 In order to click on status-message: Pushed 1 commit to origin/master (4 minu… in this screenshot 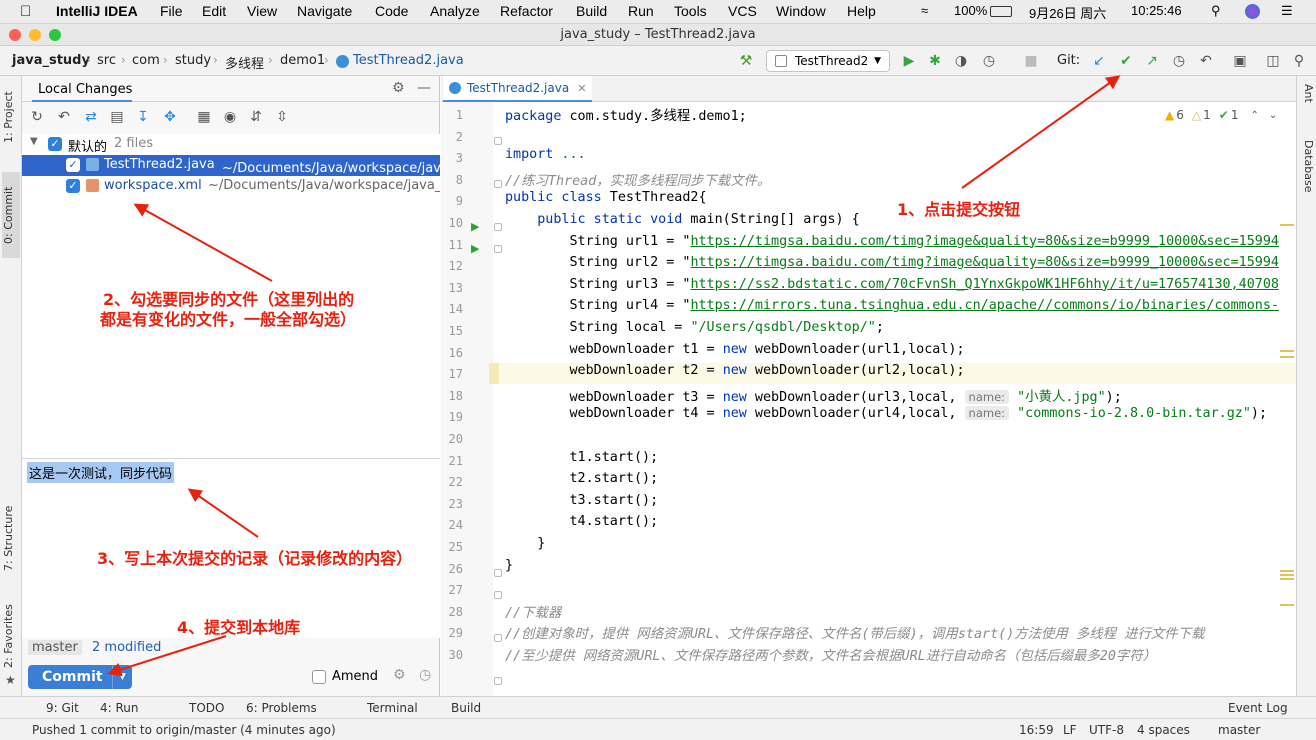, I will do `click(184, 730)`.